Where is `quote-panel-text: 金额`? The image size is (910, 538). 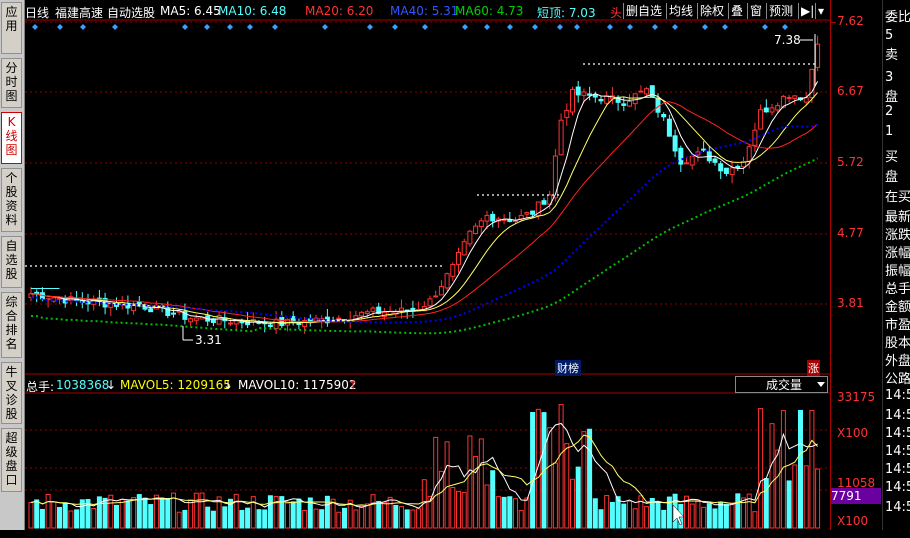 quote-panel-text: 金额 is located at coordinates (897, 307).